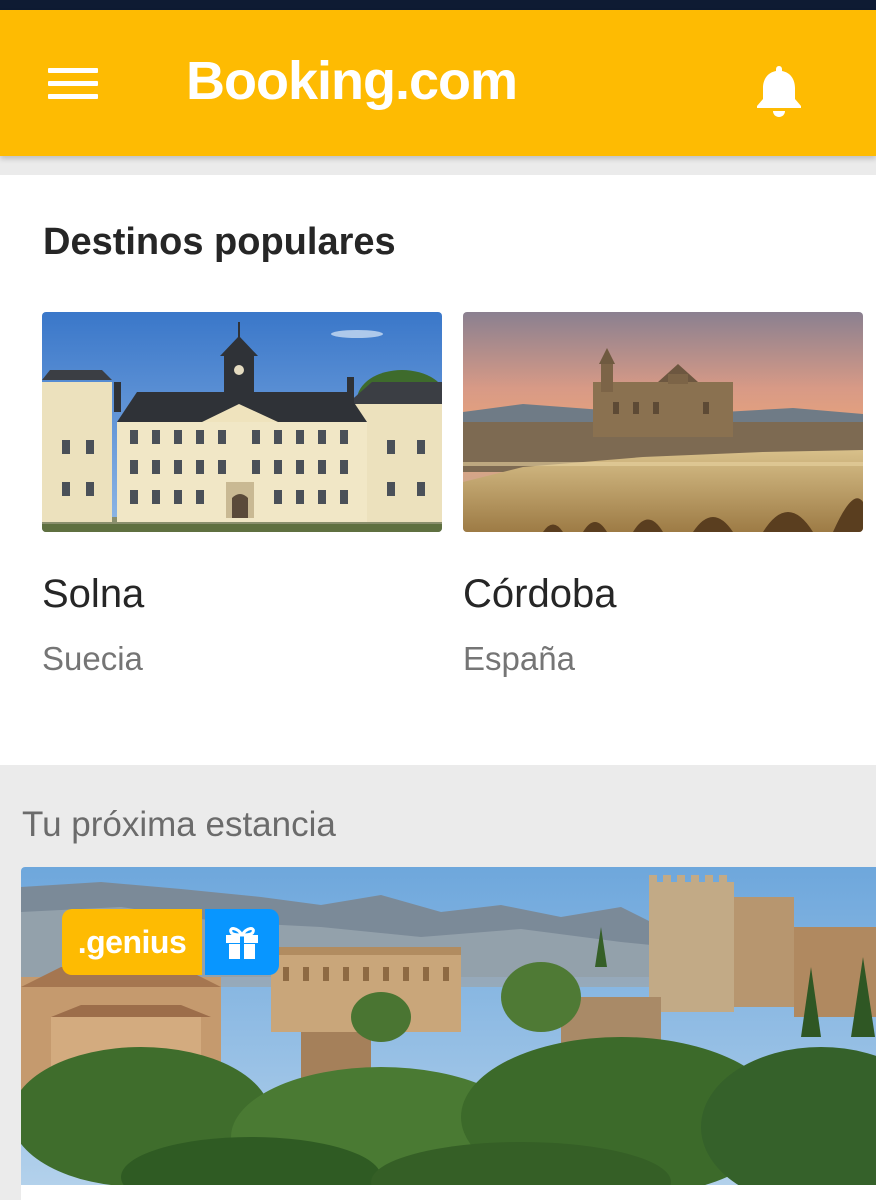  I want to click on destination-country: España, so click(519, 658).